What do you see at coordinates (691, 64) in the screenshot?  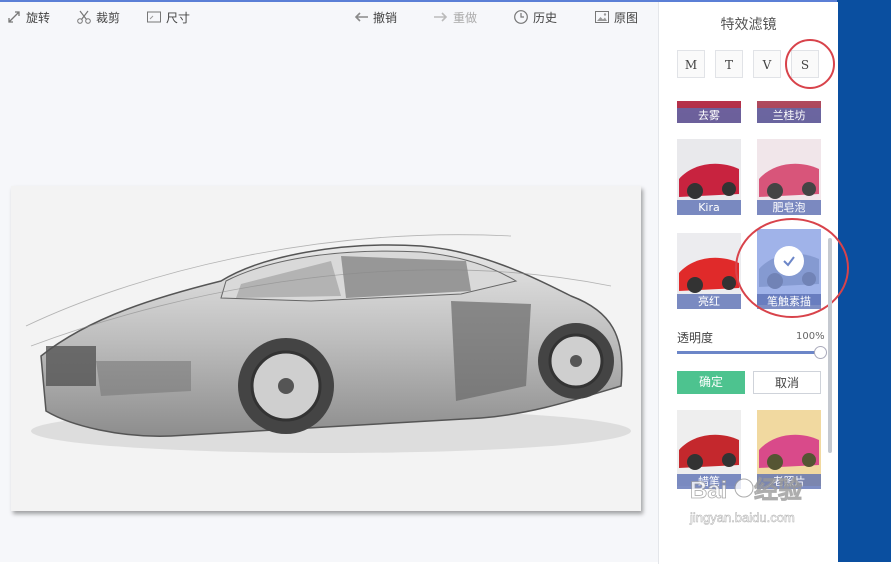 I see `category-m-button: M` at bounding box center [691, 64].